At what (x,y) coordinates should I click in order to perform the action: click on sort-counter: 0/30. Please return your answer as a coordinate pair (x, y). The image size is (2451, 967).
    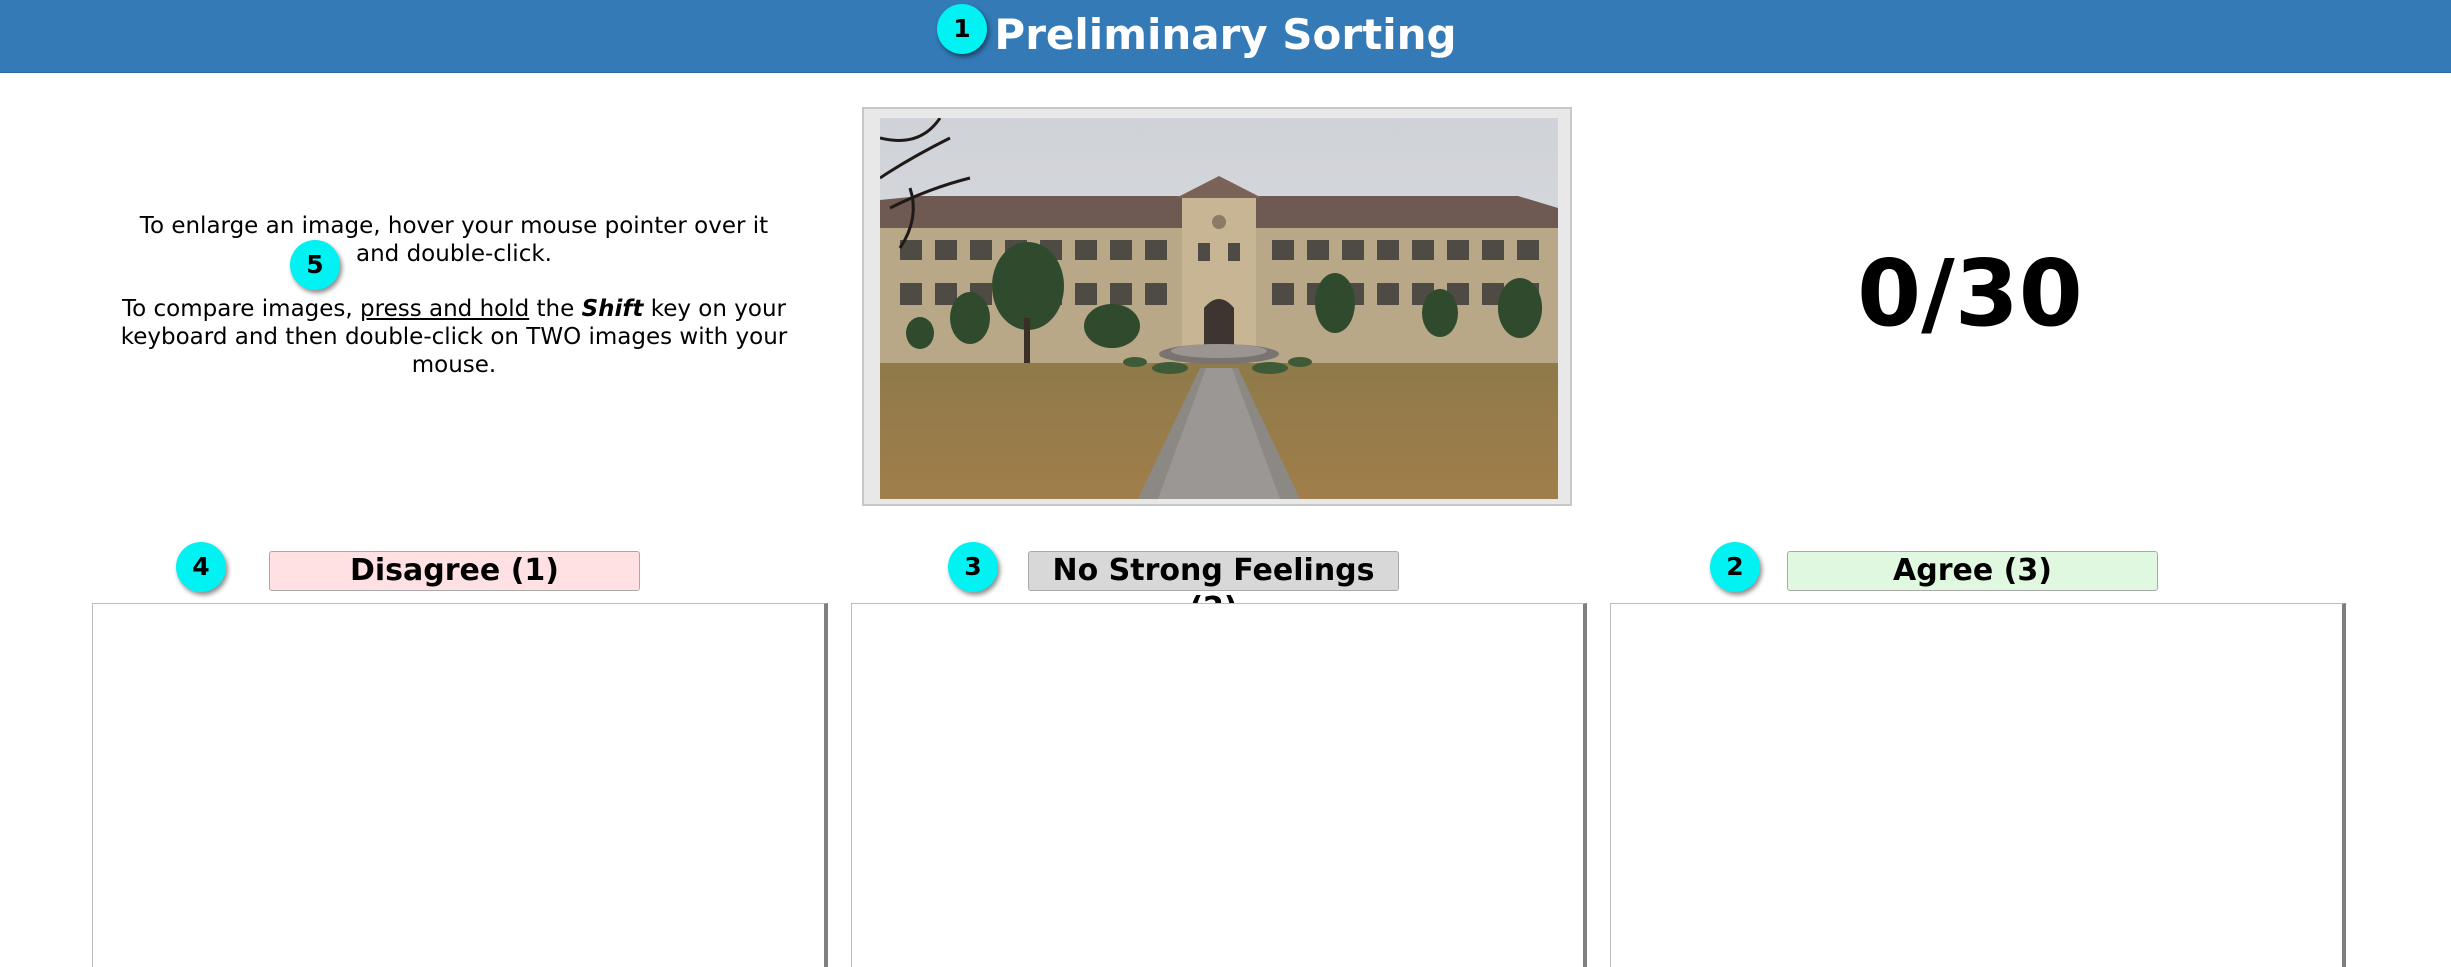
    Looking at the image, I should click on (1970, 293).